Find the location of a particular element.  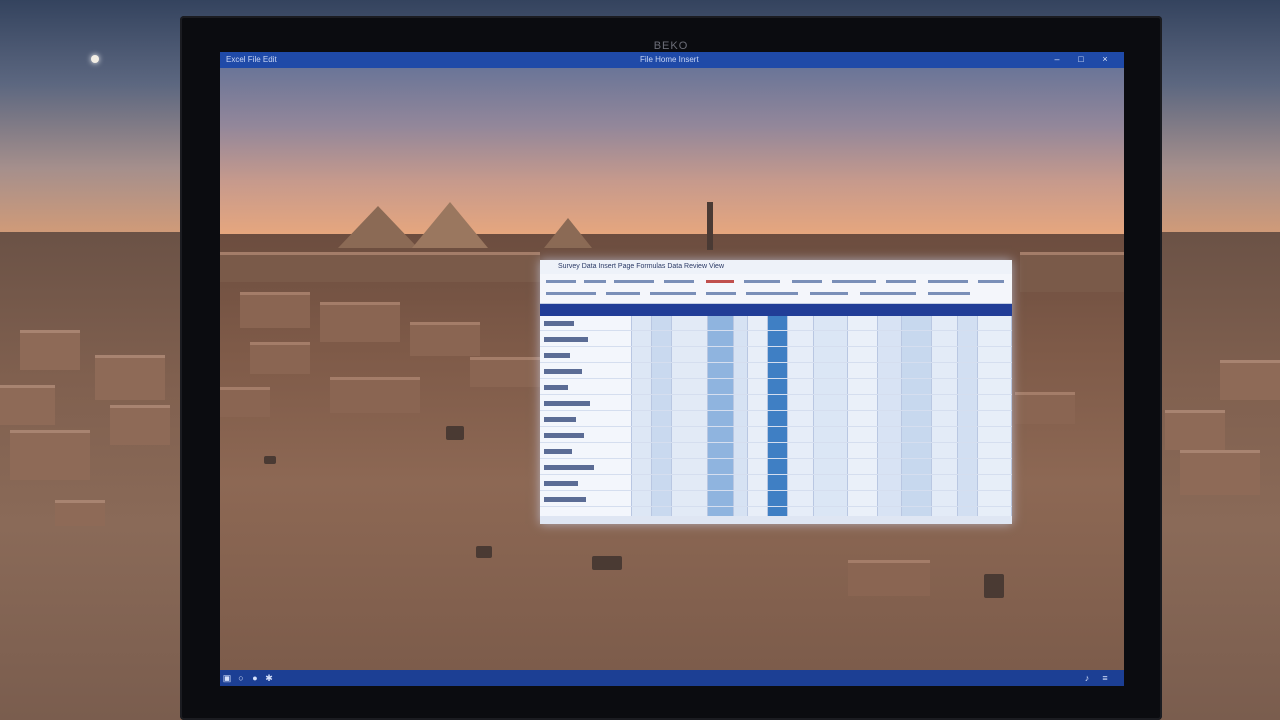

network-icon: ≡ is located at coordinates (1105, 678).